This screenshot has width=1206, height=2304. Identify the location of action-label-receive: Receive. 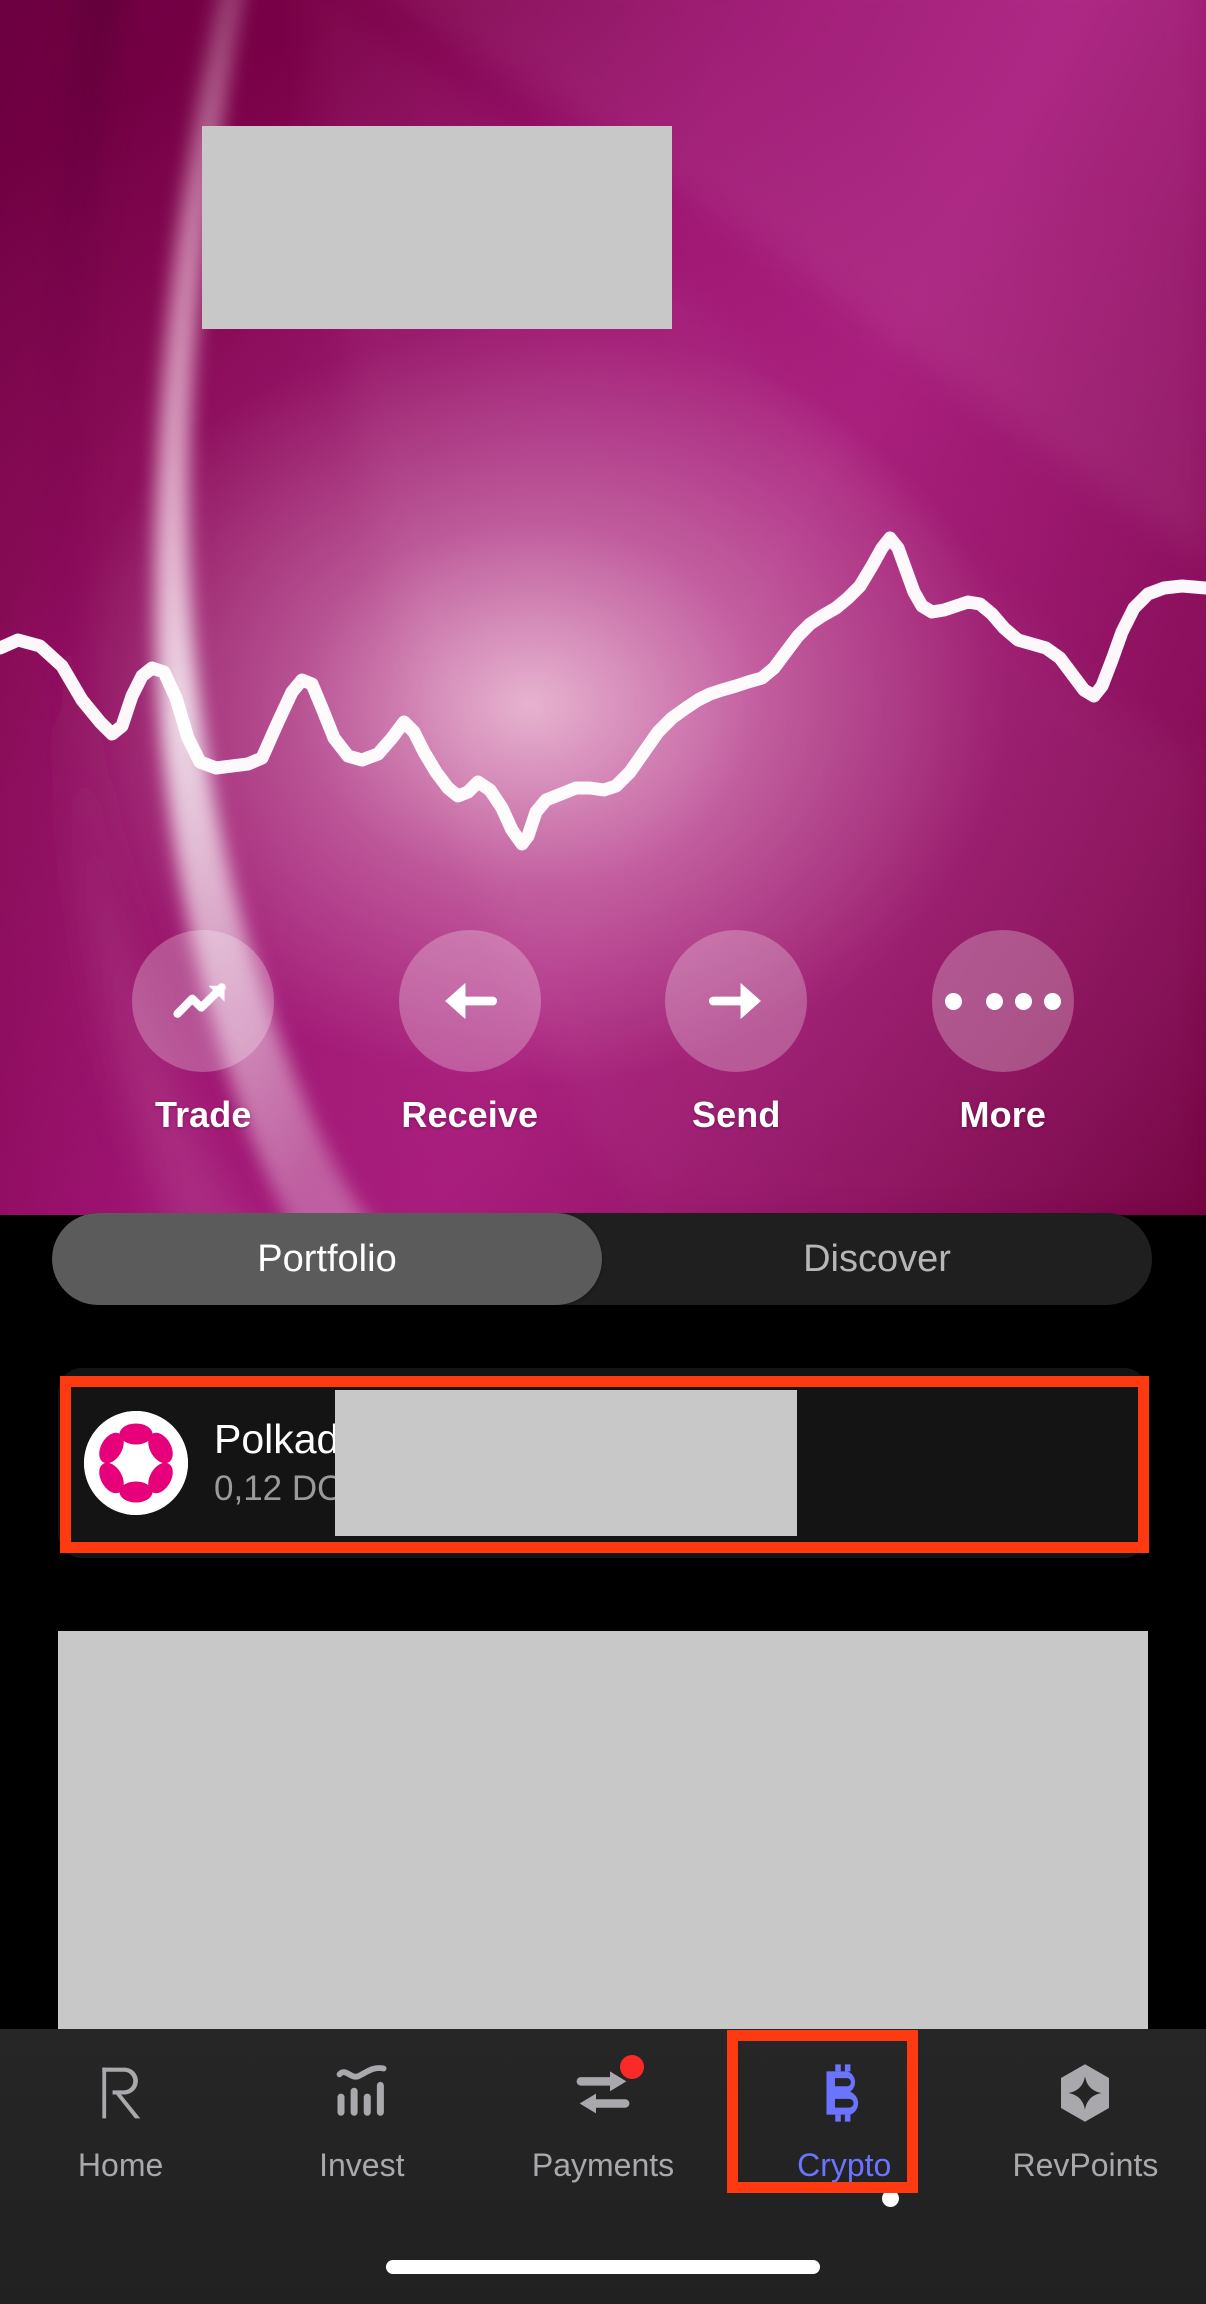
(470, 1114).